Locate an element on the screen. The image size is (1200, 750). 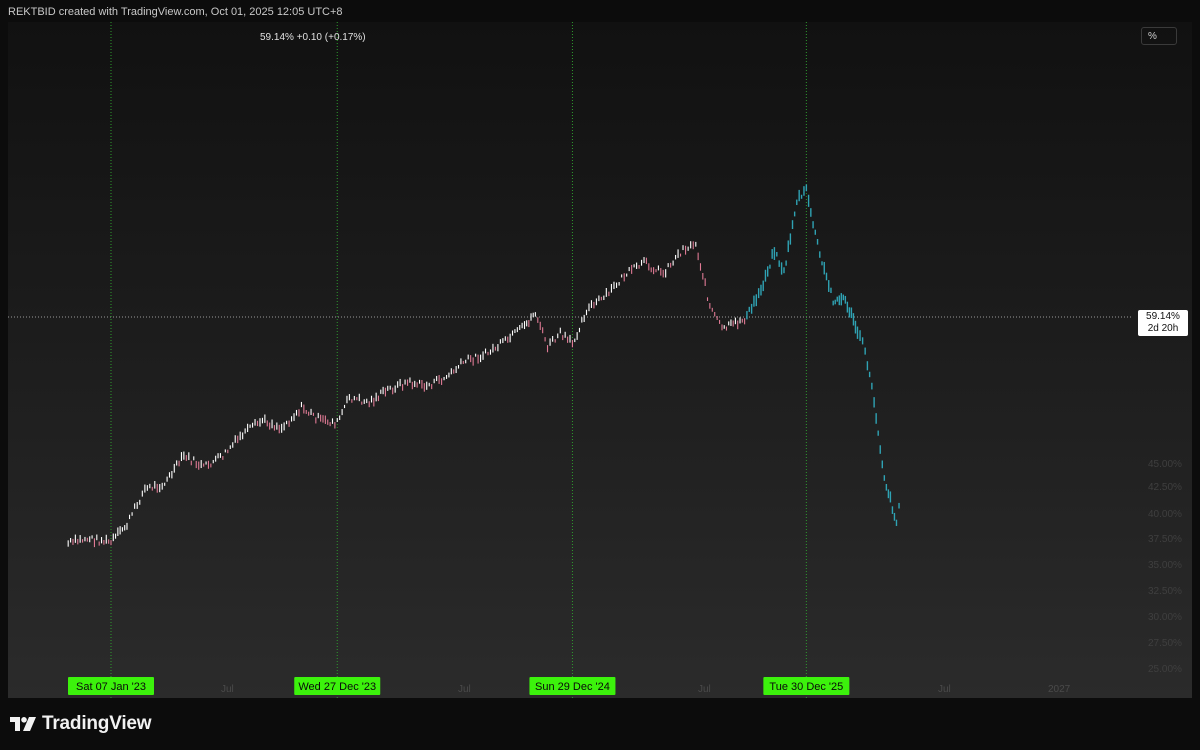
y-tick-label: 40.00% is located at coordinates (1165, 514).